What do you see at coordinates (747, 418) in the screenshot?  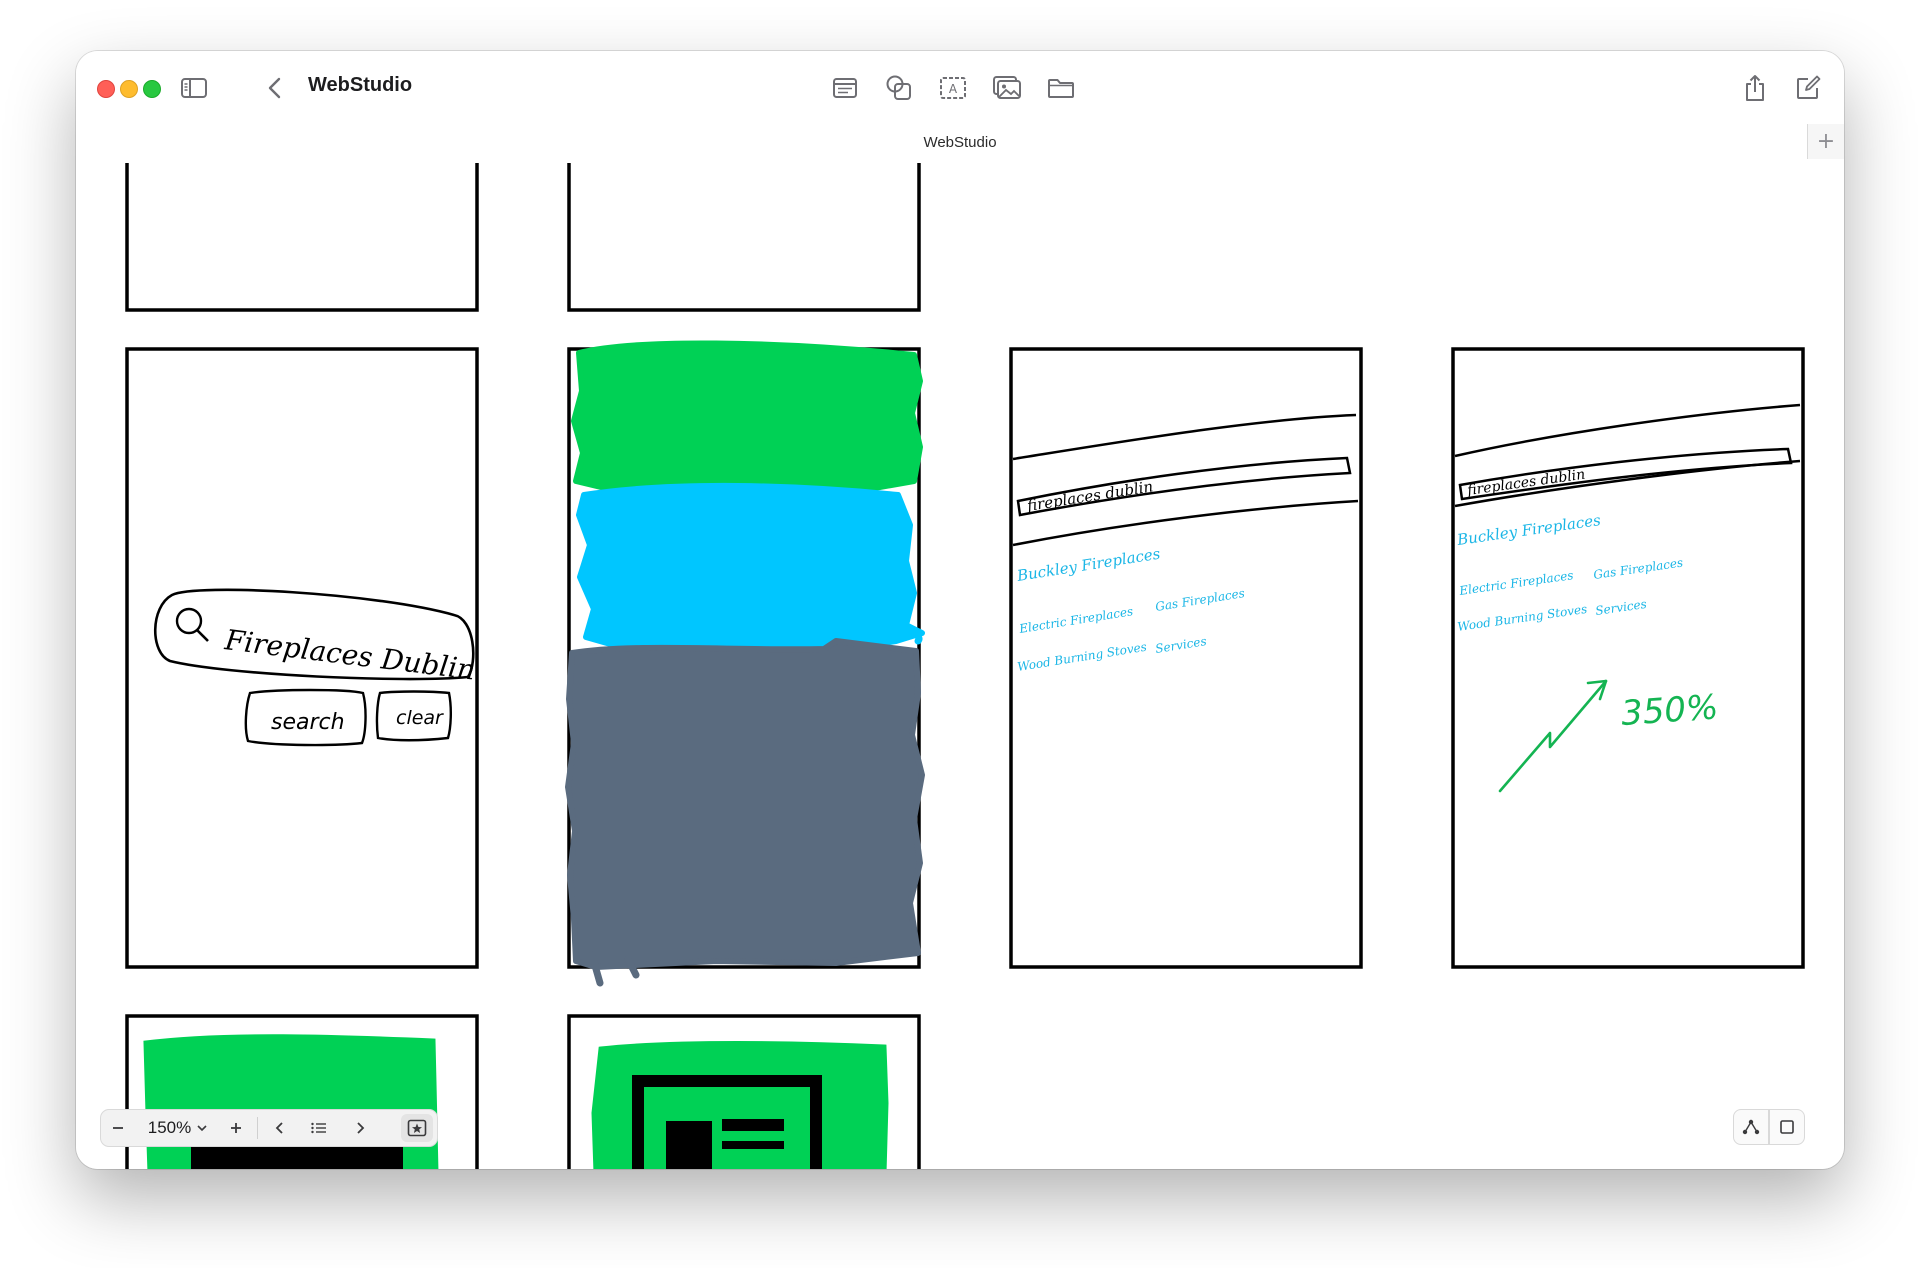 I see `green-scribble` at bounding box center [747, 418].